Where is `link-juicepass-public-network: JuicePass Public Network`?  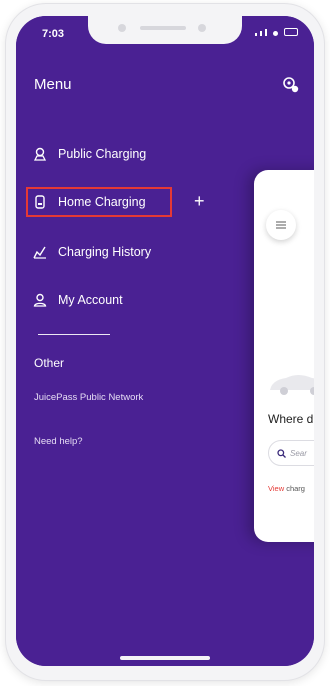 link-juicepass-public-network: JuicePass Public Network is located at coordinates (88, 397).